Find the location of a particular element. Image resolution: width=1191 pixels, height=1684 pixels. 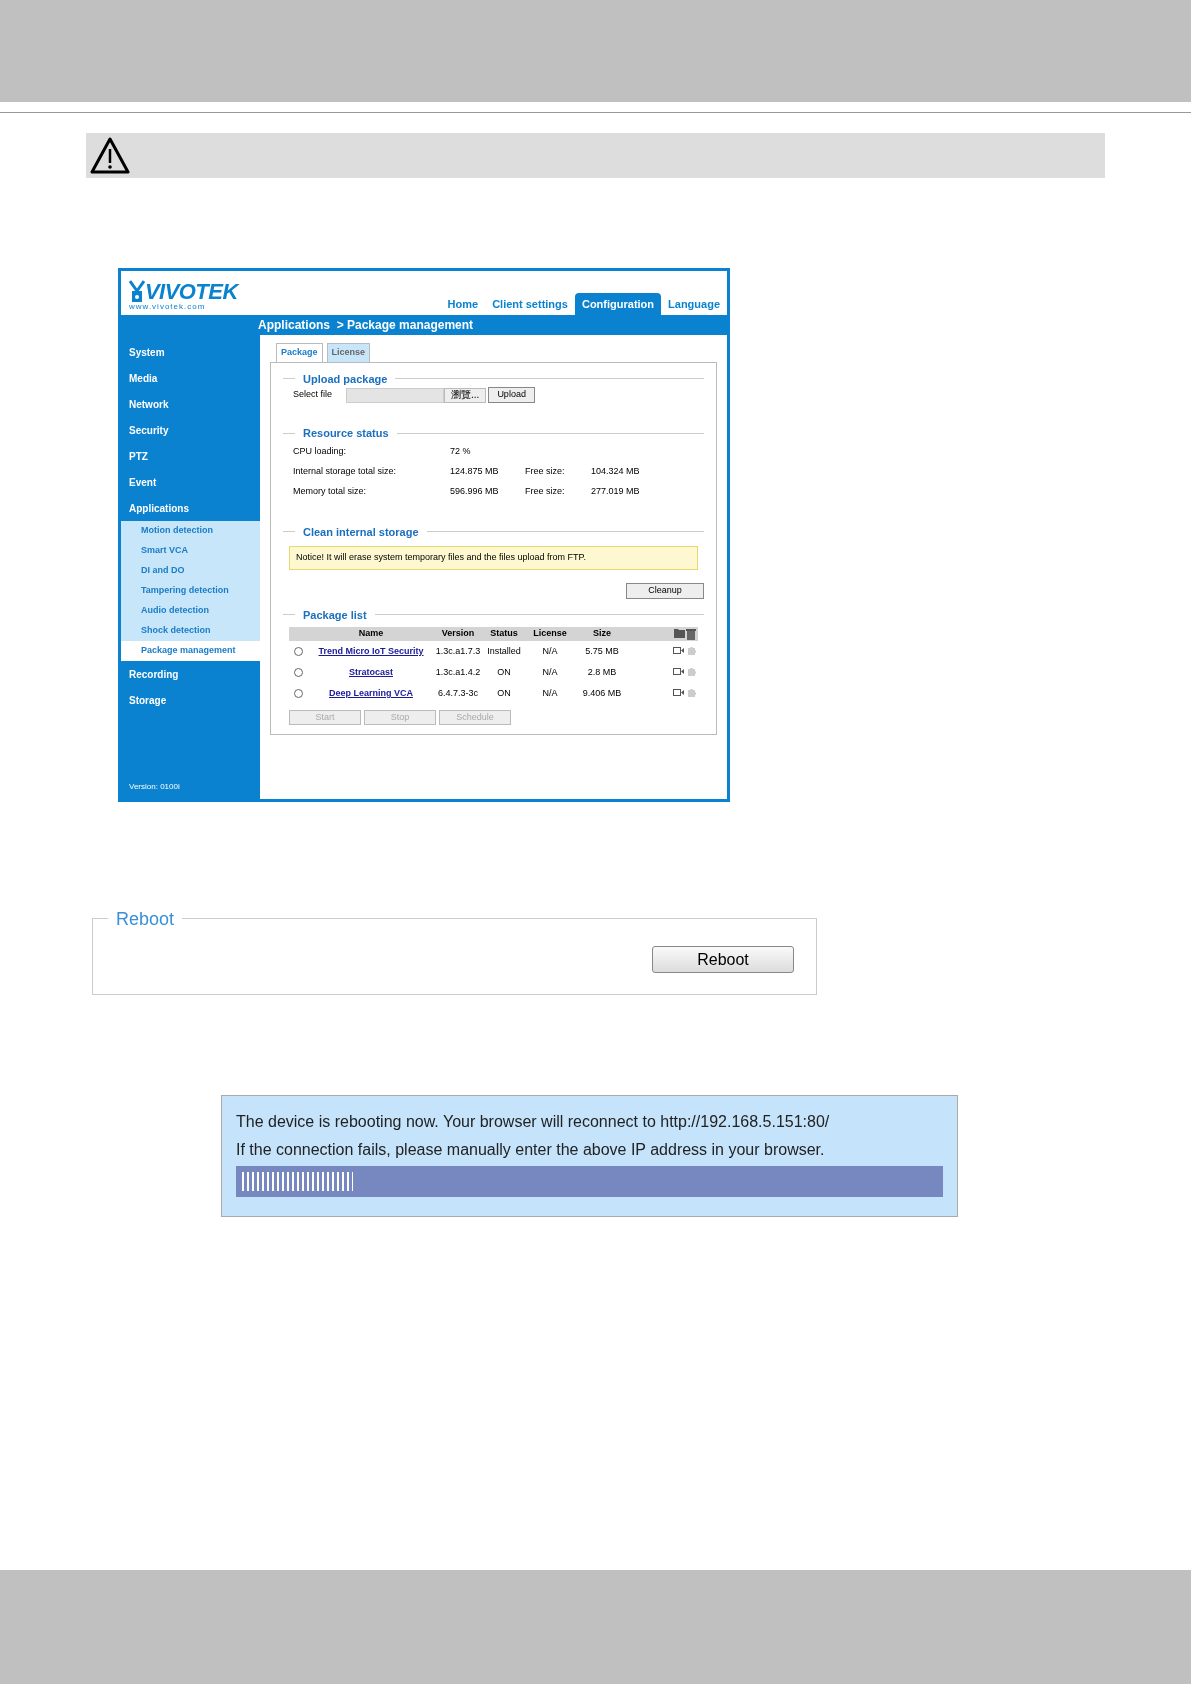

table-cell-text: 6.4.7.3-3c is located at coordinates (458, 693).